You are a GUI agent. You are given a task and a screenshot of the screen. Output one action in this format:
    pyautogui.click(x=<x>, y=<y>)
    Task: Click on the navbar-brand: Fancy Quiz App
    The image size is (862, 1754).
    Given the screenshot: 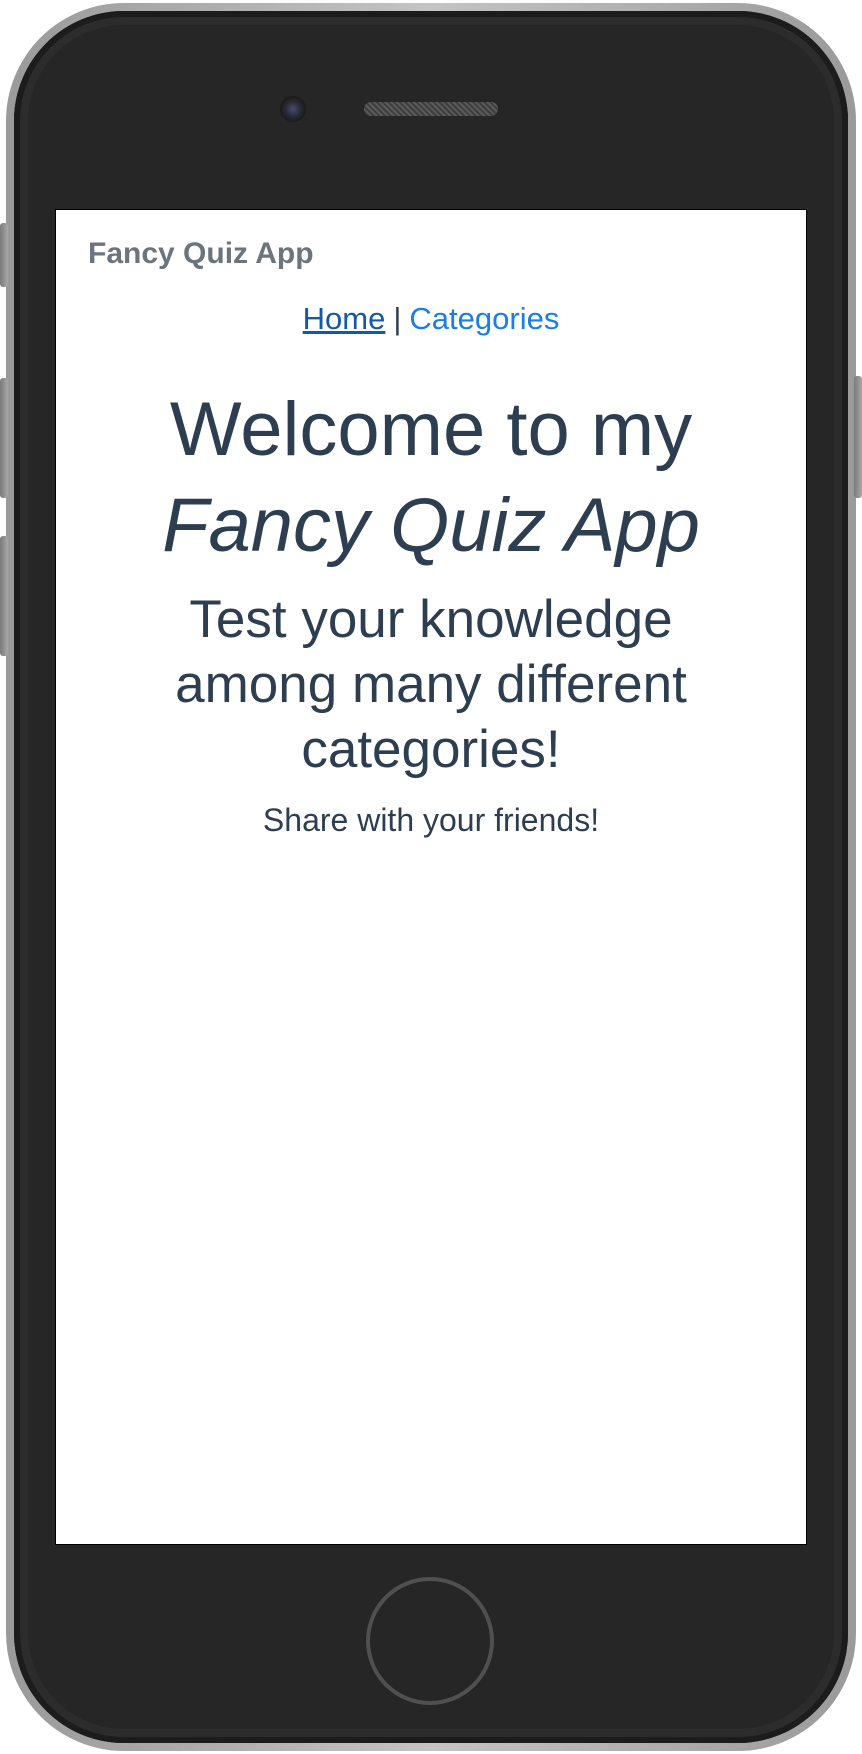 What is the action you would take?
    pyautogui.click(x=201, y=254)
    